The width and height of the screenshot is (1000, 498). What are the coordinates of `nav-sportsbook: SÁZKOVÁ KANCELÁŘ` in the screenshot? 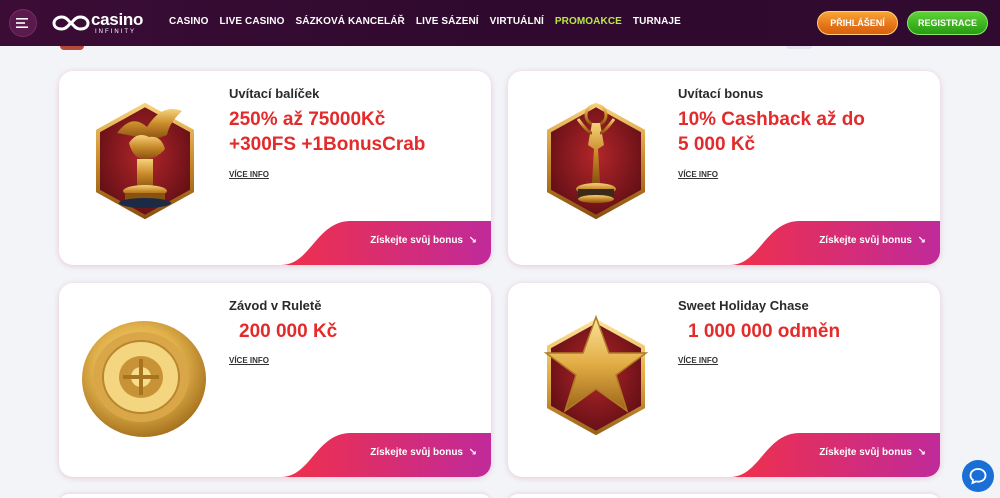 It's located at (350, 21).